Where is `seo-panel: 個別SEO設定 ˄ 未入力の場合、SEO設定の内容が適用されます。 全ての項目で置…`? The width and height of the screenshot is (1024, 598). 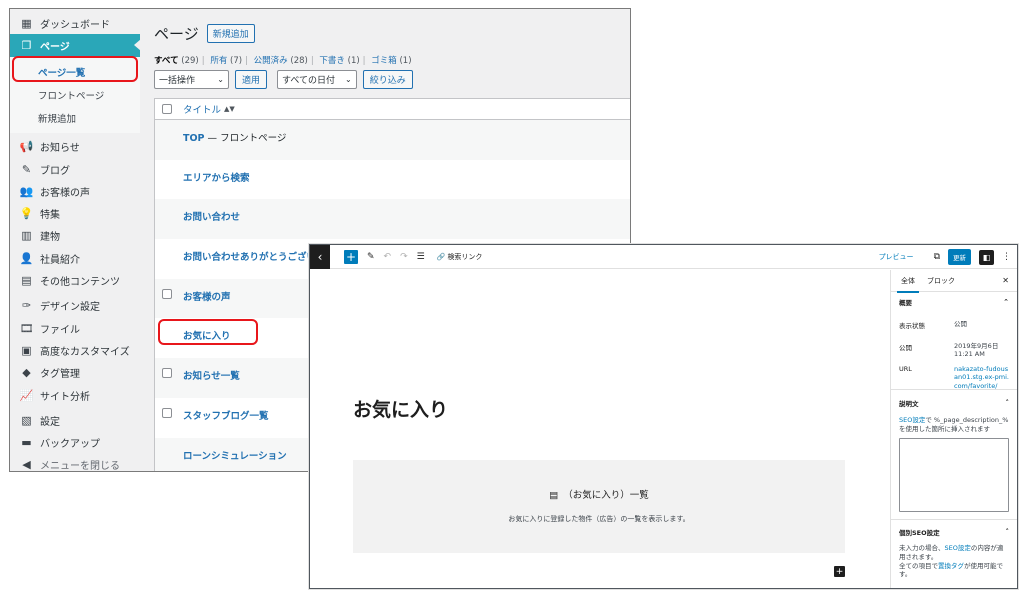
seo-panel: 個別SEO設定 ˄ 未入力の場合、SEO設定の内容が適用されます。 全ての項目で置… is located at coordinates (954, 549).